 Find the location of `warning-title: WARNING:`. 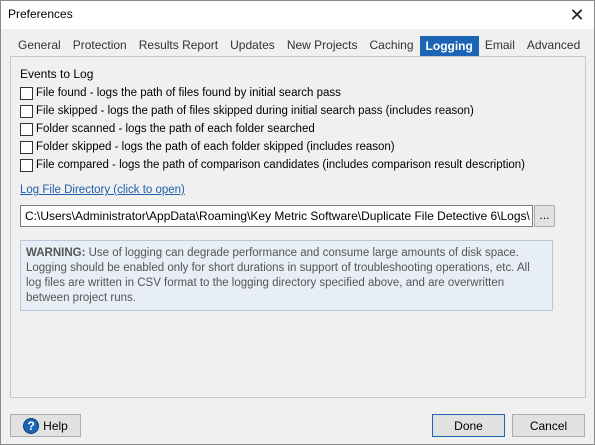

warning-title: WARNING: is located at coordinates (56, 253).